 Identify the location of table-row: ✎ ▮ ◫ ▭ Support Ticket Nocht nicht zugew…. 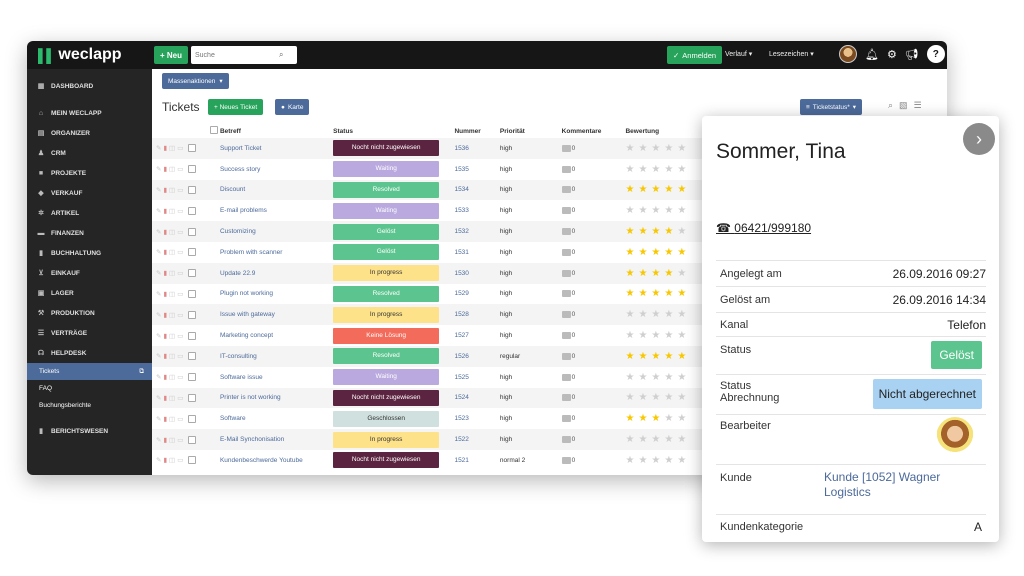
(432, 148).